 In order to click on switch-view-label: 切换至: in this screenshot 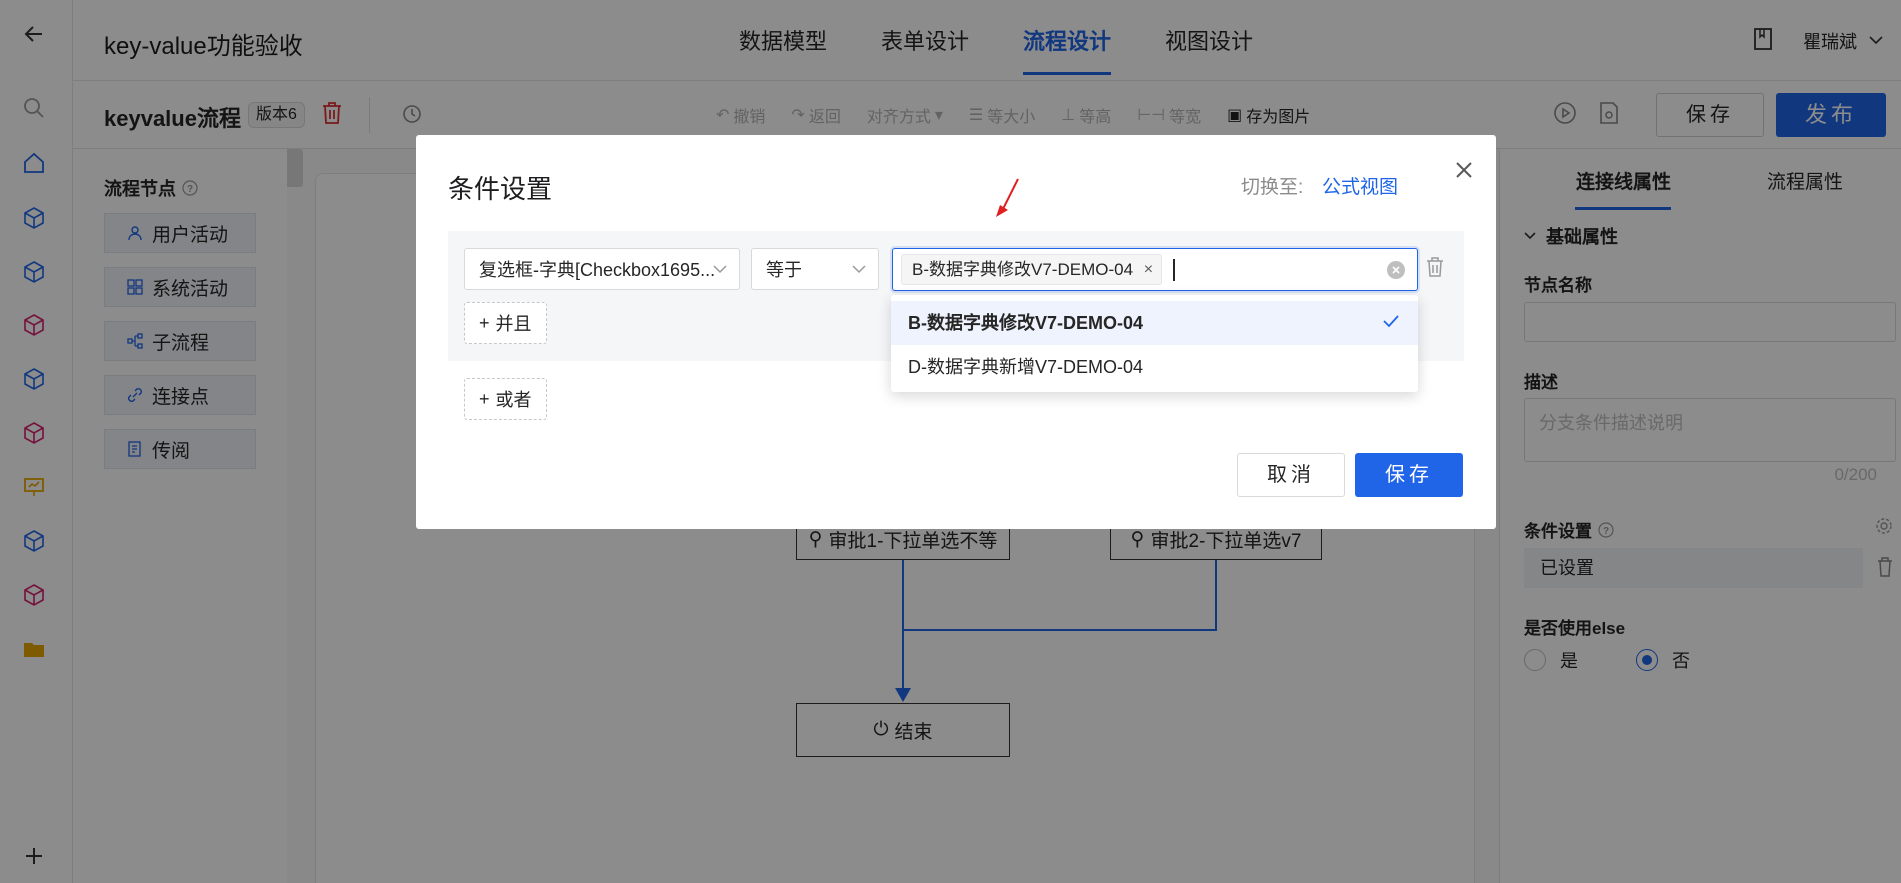, I will do `click(1272, 187)`.